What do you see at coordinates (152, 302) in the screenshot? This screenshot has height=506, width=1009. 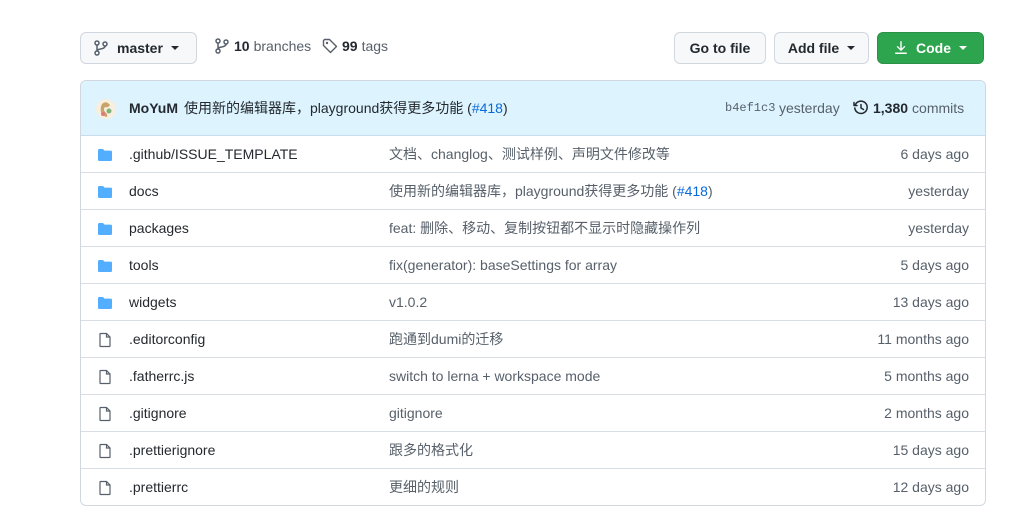 I see `file-name-link: widgets` at bounding box center [152, 302].